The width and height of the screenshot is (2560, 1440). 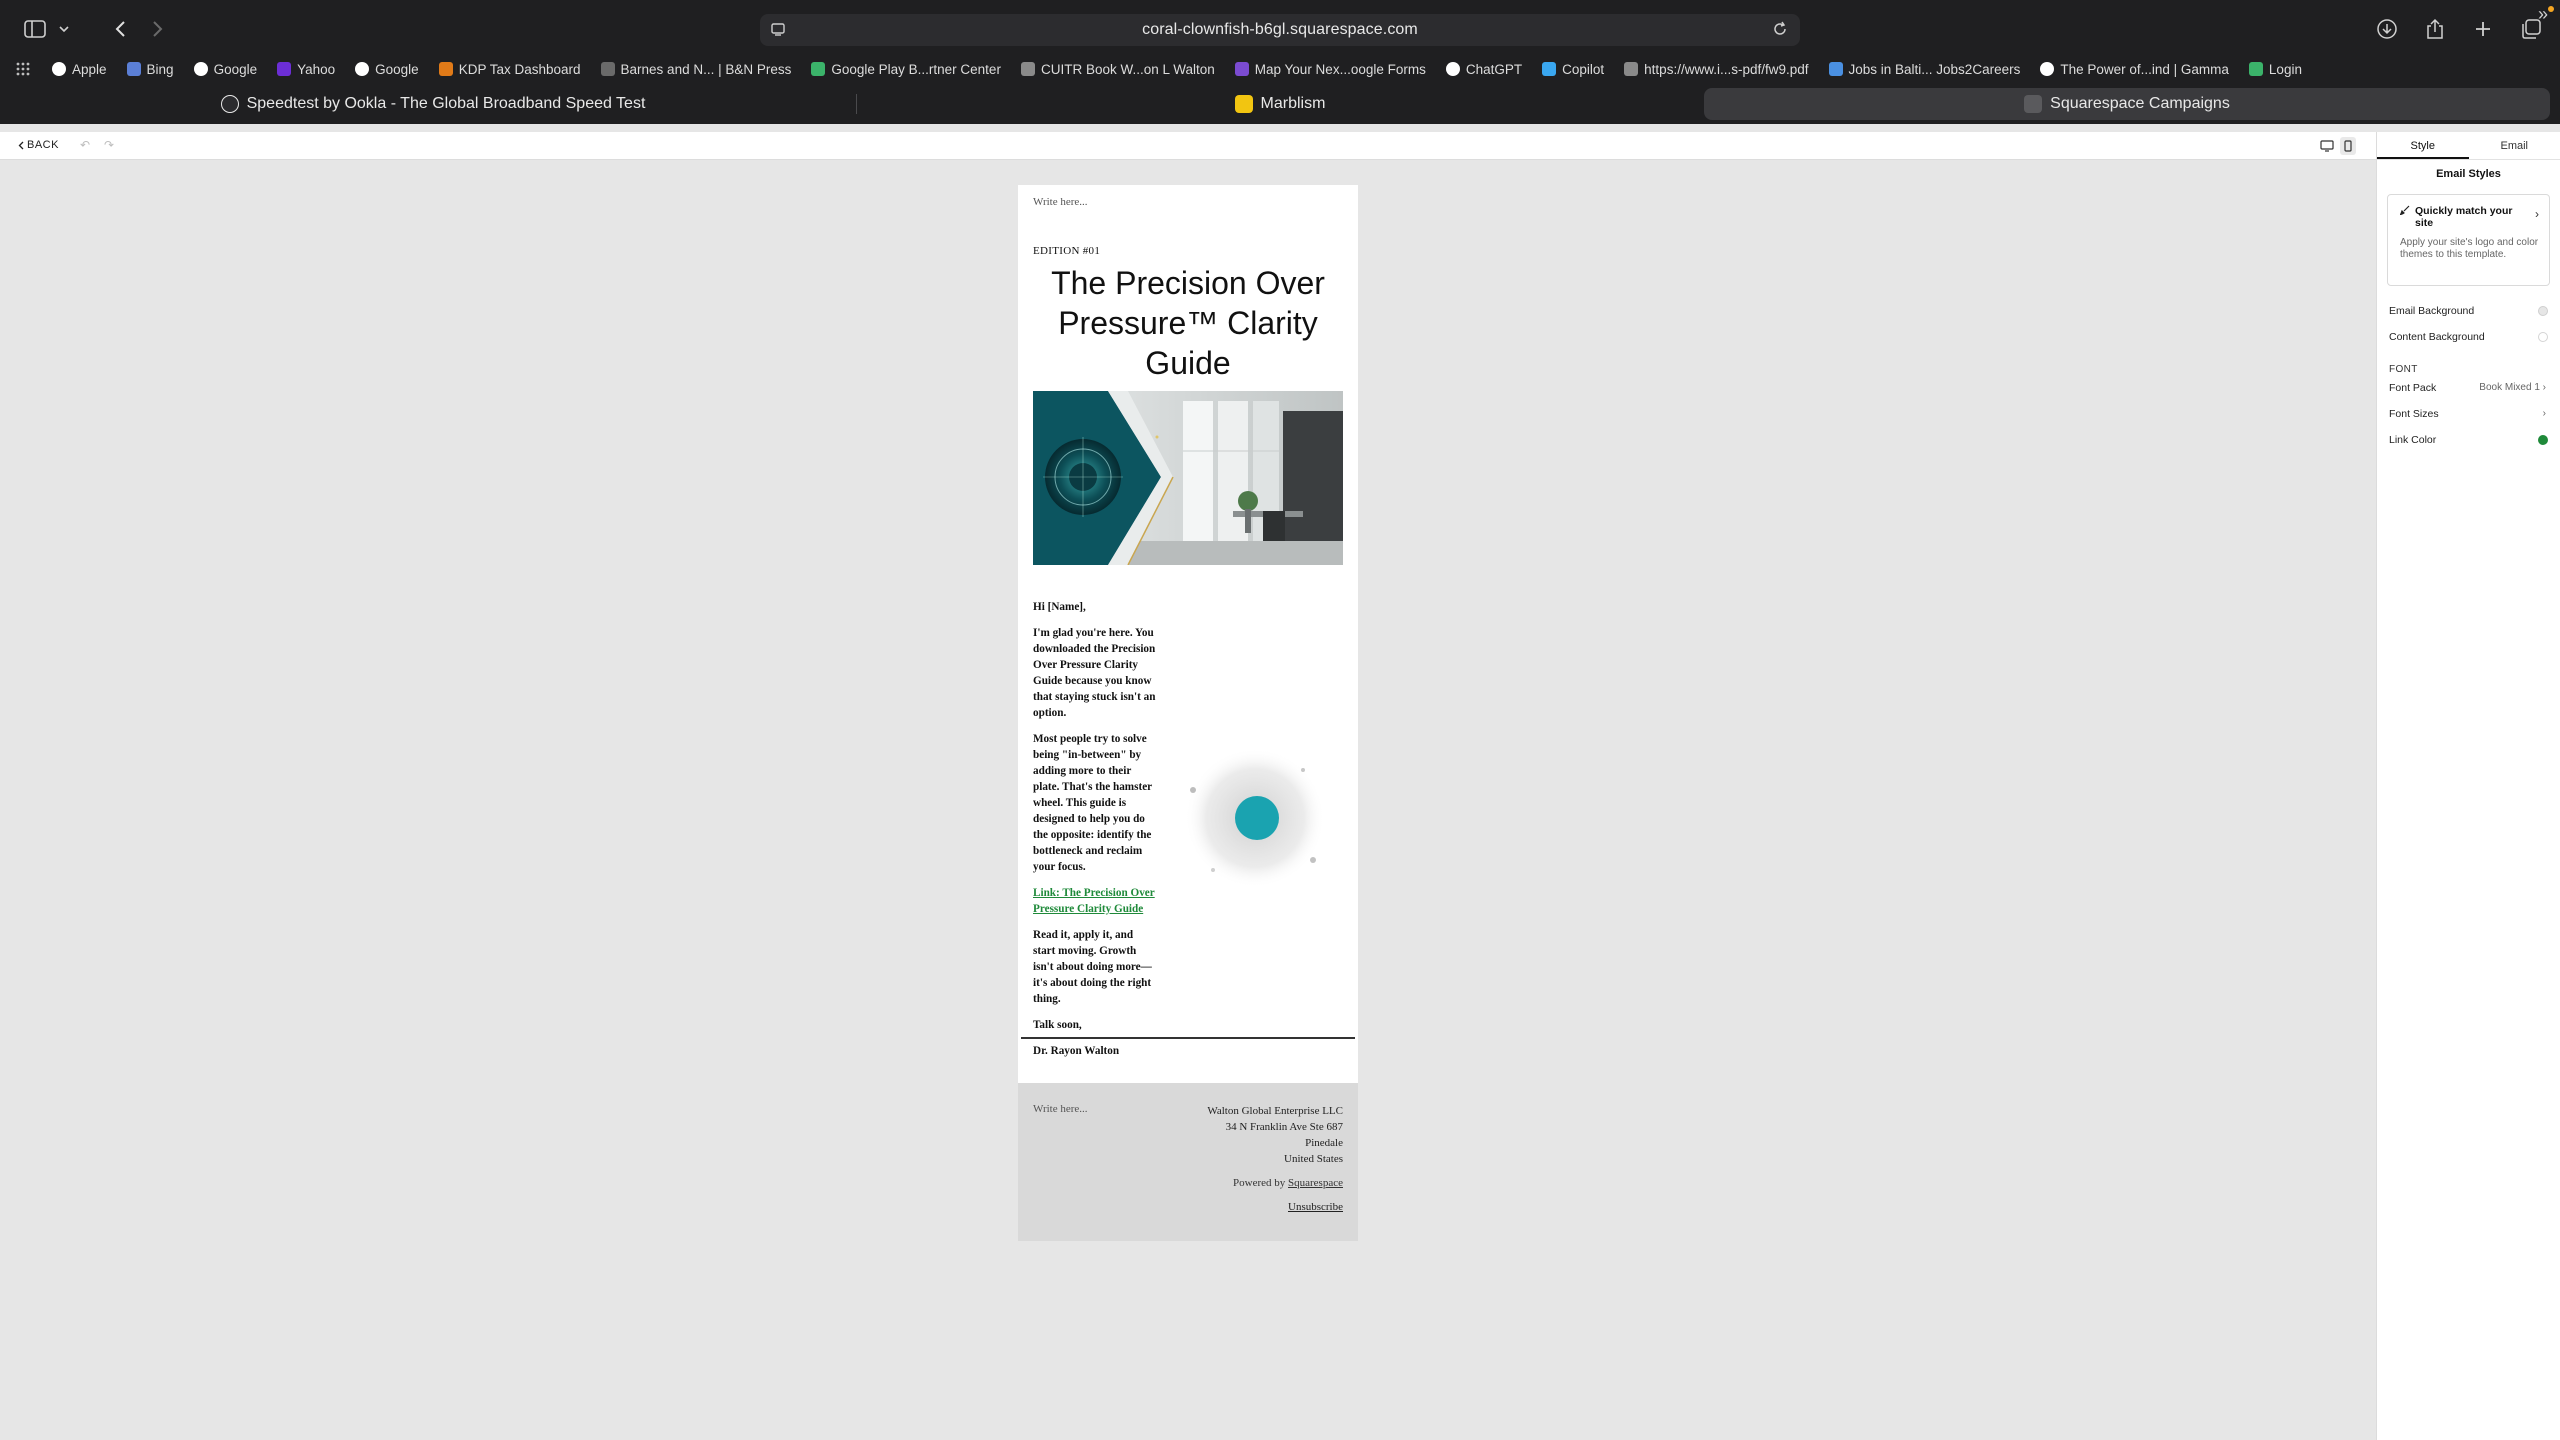 What do you see at coordinates (1631, 69) in the screenshot?
I see `irs-icon` at bounding box center [1631, 69].